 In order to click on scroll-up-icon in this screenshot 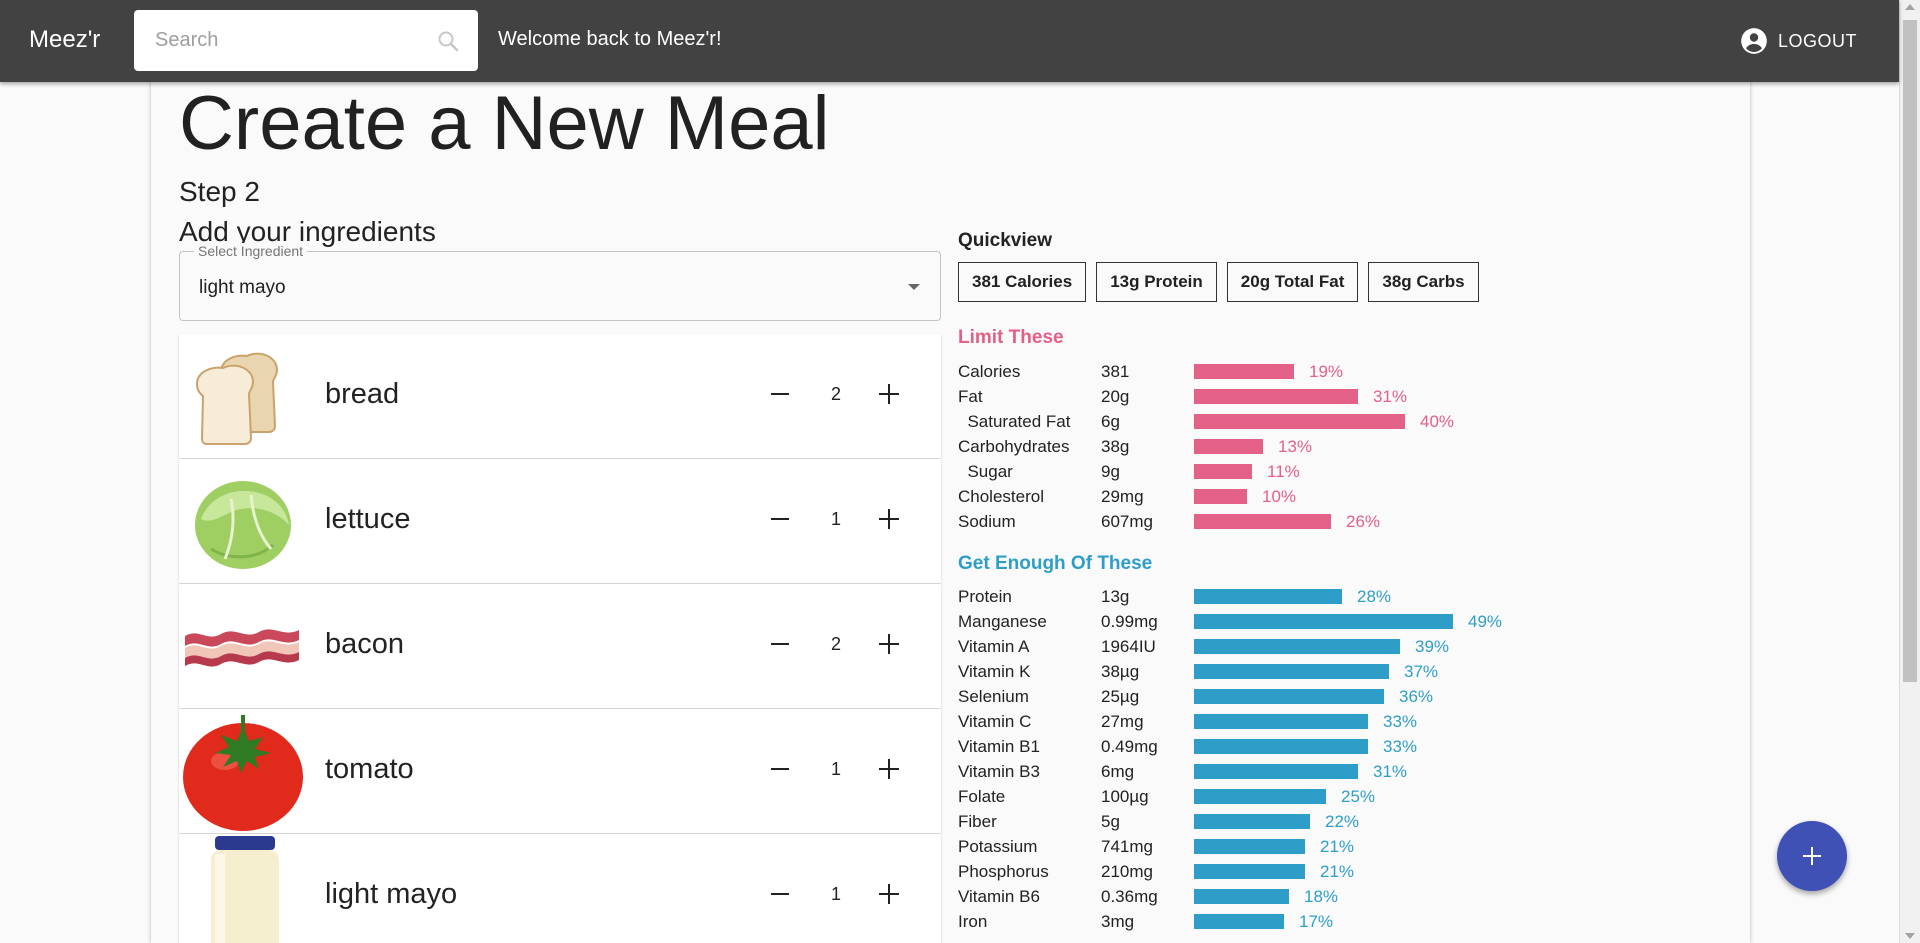, I will do `click(1910, 7)`.